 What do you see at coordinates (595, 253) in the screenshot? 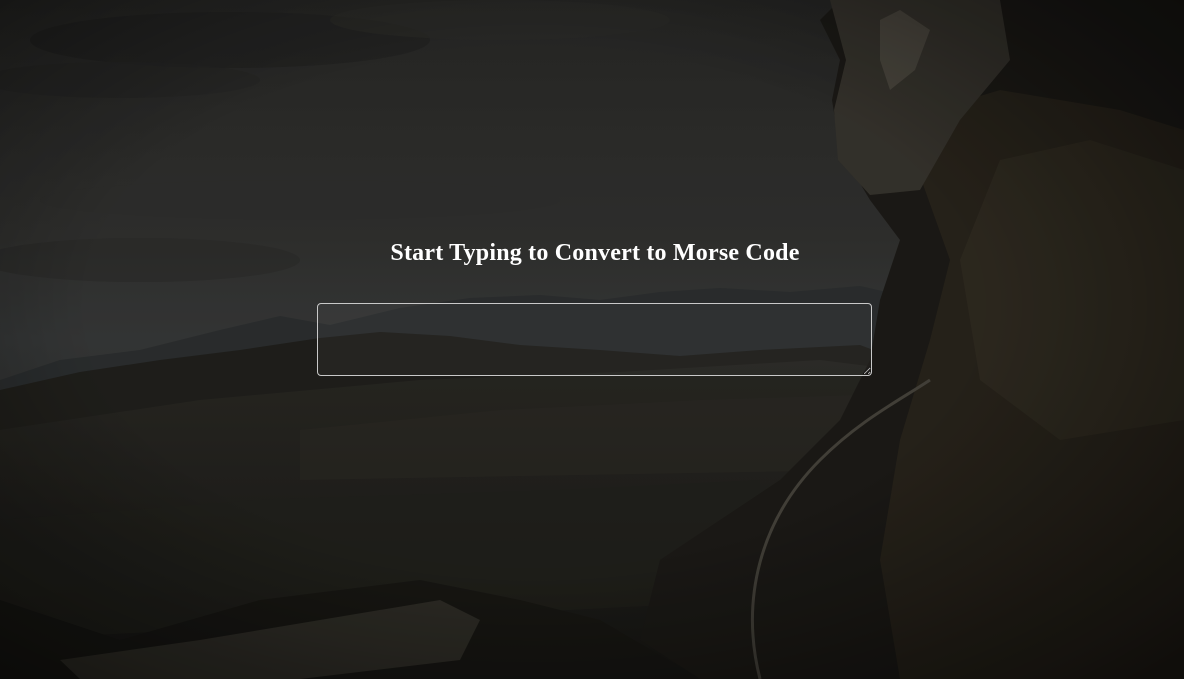
I see `page-title: Start Typing to Convert to Morse Code` at bounding box center [595, 253].